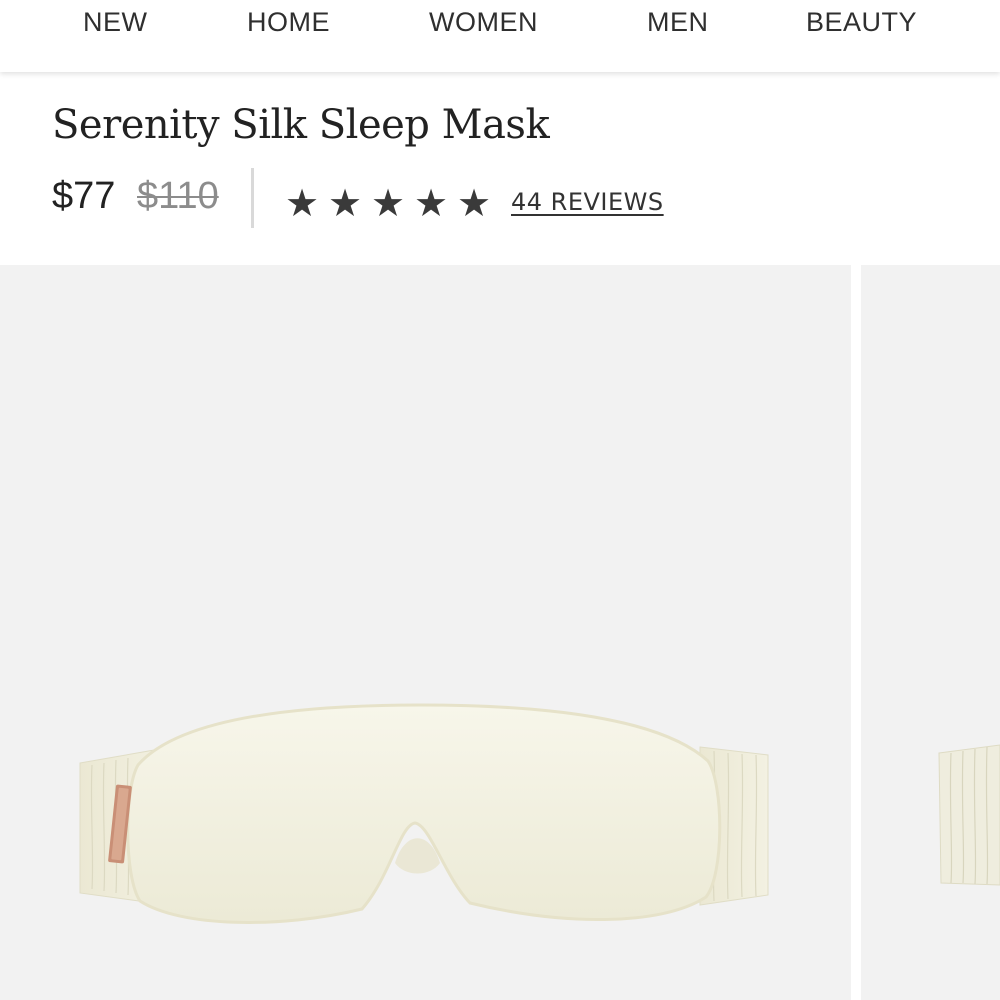 The height and width of the screenshot is (1000, 1000). Describe the element at coordinates (178, 196) in the screenshot. I see `original-price: $110` at that location.